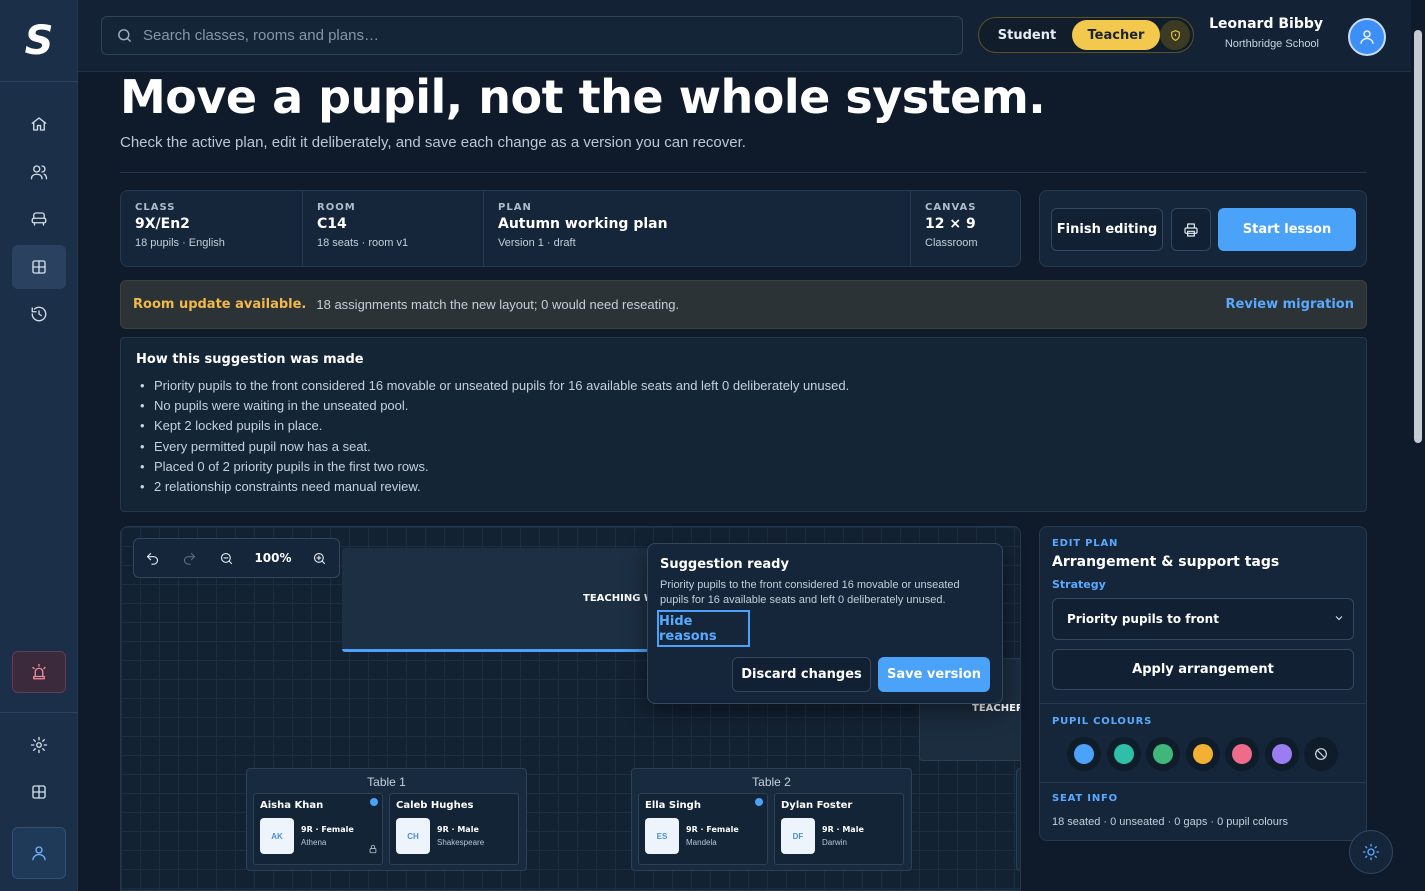  Describe the element at coordinates (1124, 754) in the screenshot. I see `colour-swatch-teal` at that location.